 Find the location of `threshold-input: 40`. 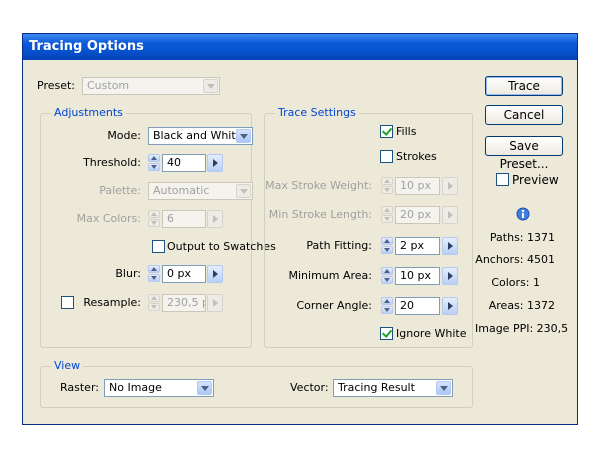

threshold-input: 40 is located at coordinates (184, 163).